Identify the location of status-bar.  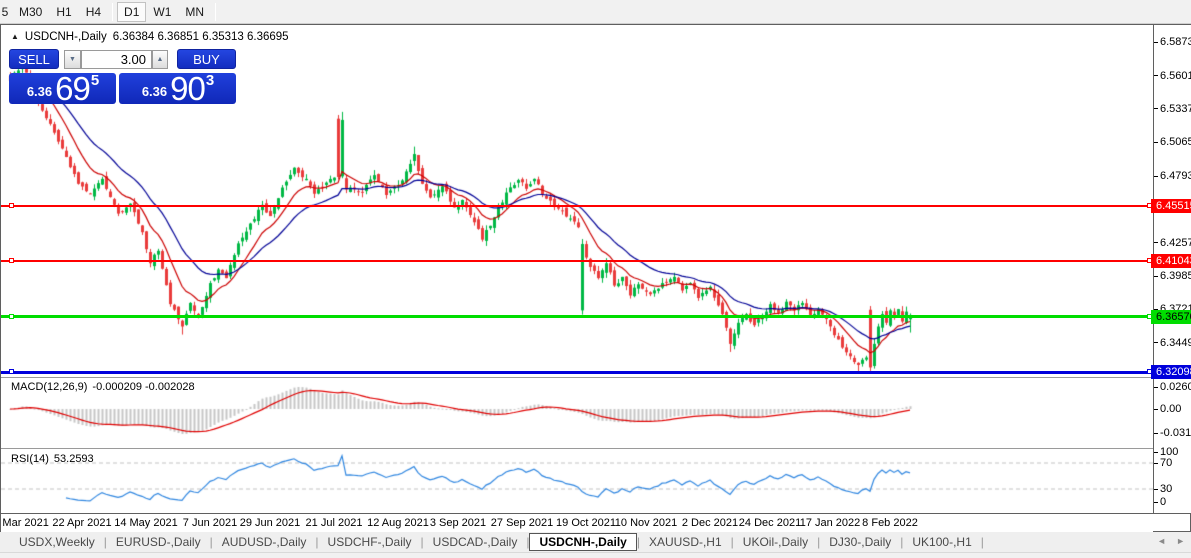
(595, 555).